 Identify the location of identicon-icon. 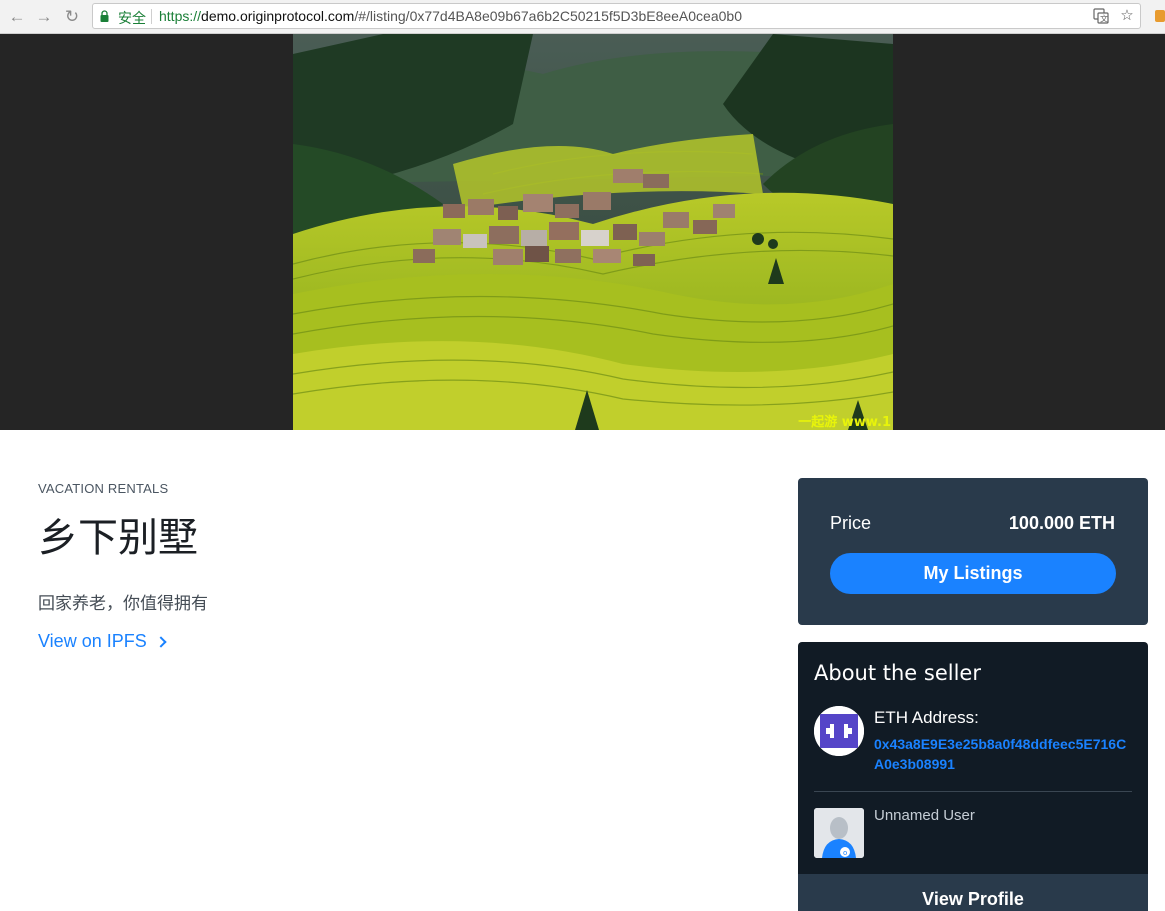
(839, 731).